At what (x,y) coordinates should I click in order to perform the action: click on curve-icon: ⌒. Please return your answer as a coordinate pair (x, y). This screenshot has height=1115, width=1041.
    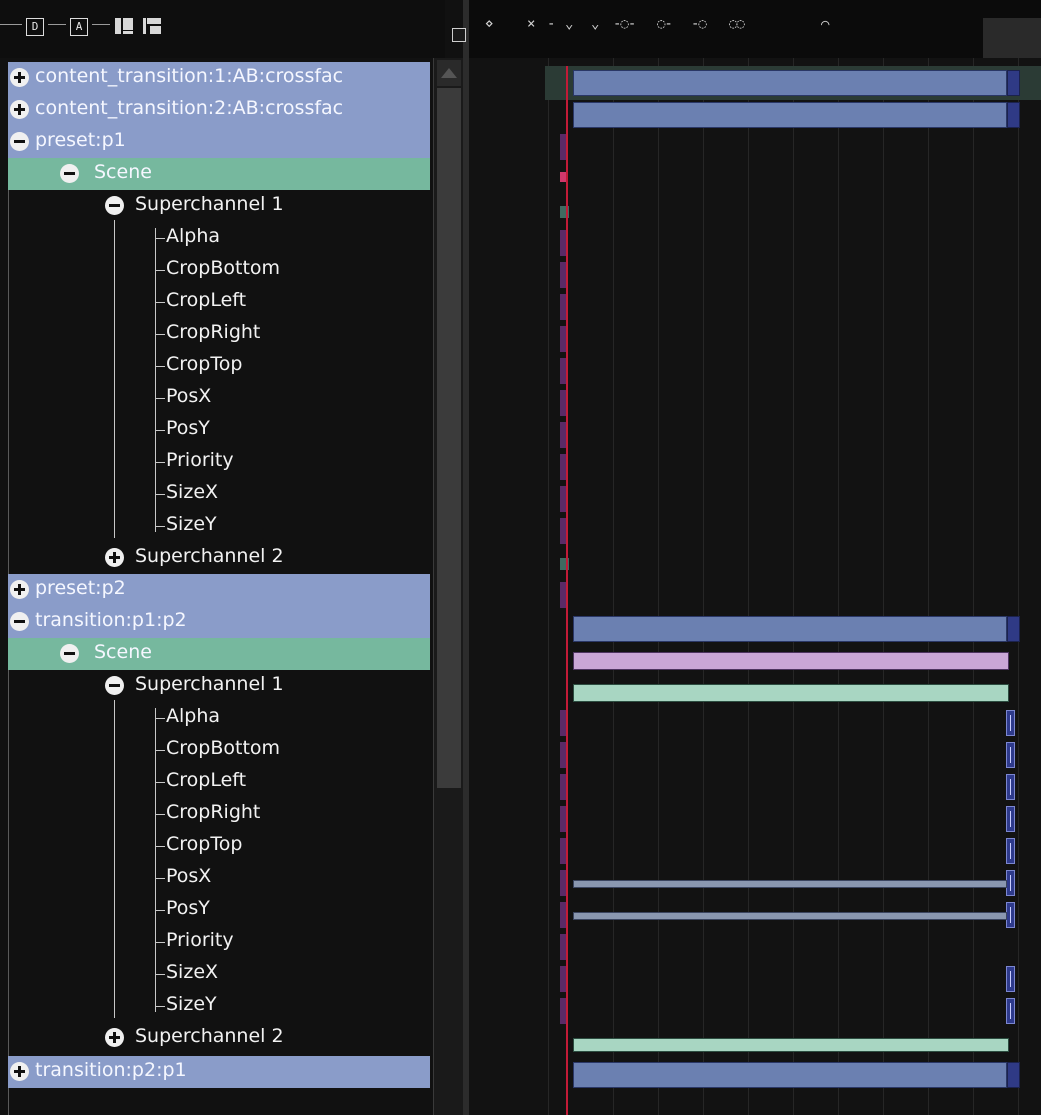
    Looking at the image, I should click on (825, 24).